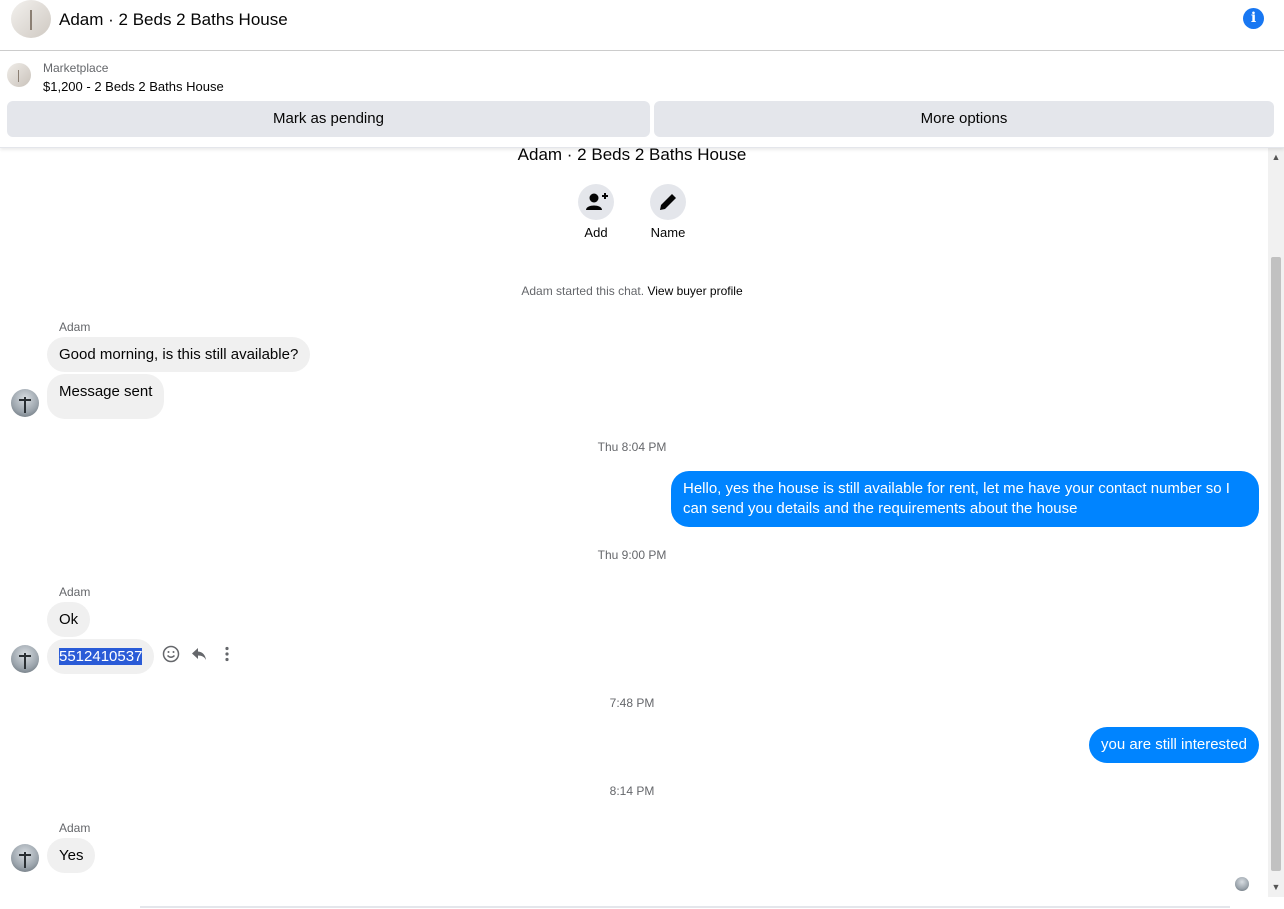  I want to click on incoming-message: Ok, so click(69, 619).